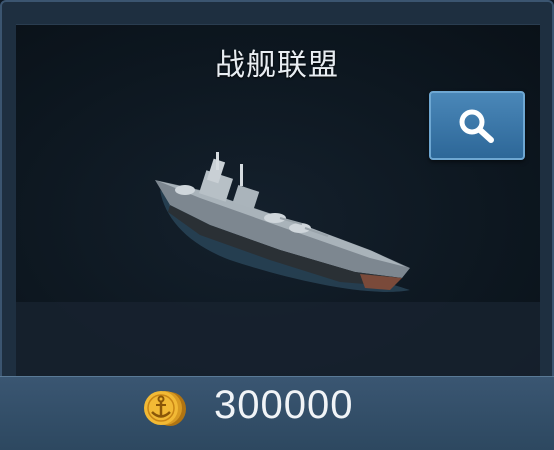  What do you see at coordinates (284, 405) in the screenshot?
I see `price-value: 300000` at bounding box center [284, 405].